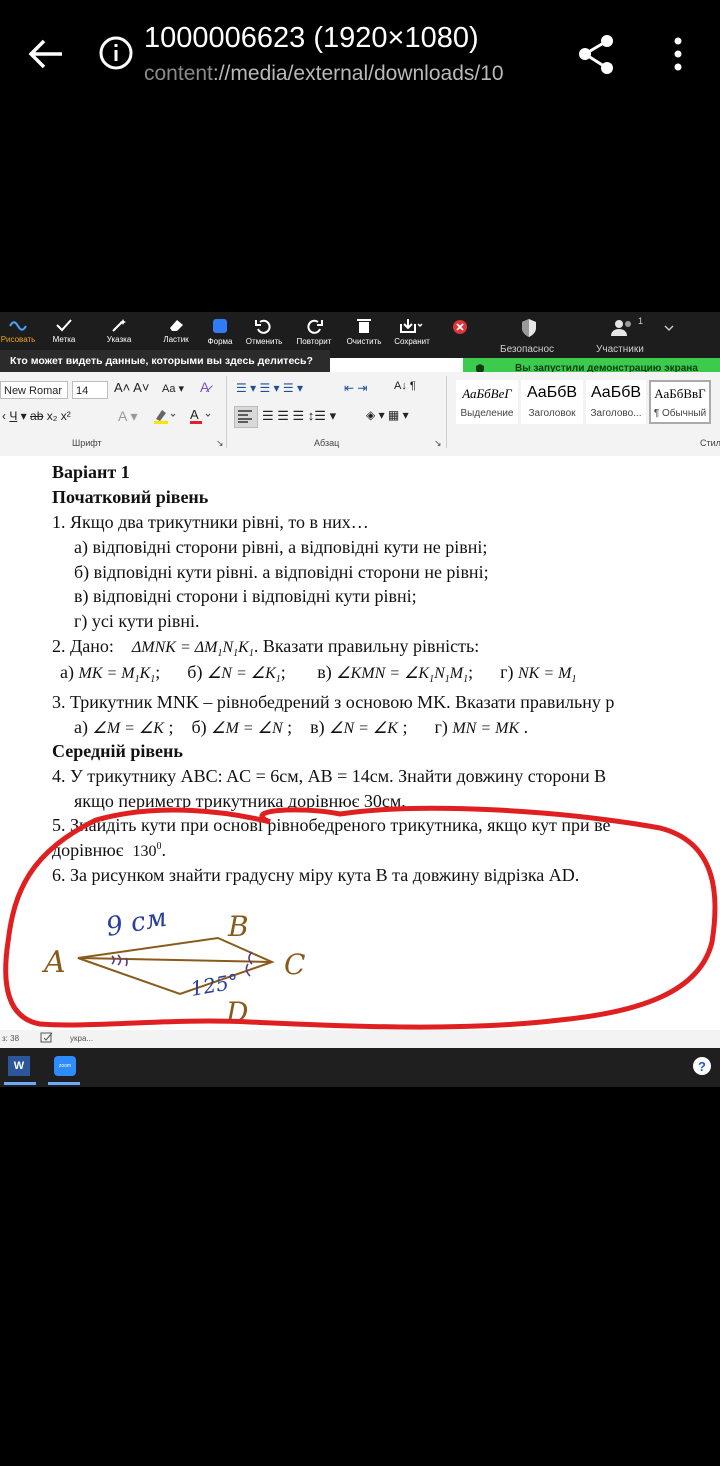 The height and width of the screenshot is (1466, 720). I want to click on shading-icon: ◈ ▾ ▦ ▾, so click(387, 415).